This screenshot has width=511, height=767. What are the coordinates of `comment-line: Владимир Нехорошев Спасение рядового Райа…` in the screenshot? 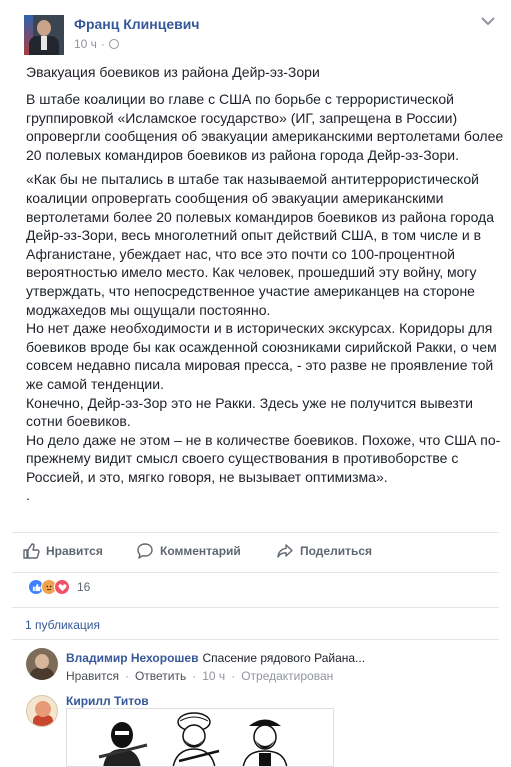 It's located at (215, 658).